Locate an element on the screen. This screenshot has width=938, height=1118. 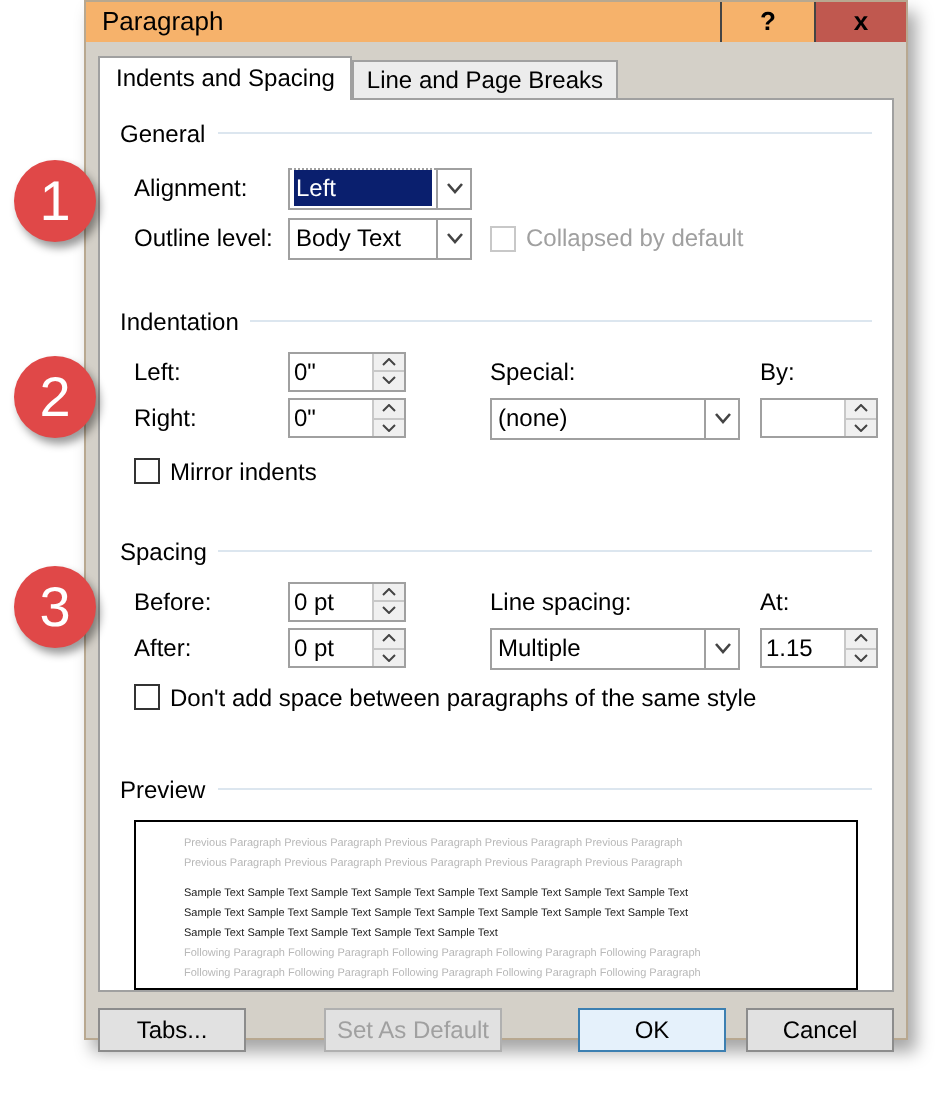
spin-field is located at coordinates (819, 418).